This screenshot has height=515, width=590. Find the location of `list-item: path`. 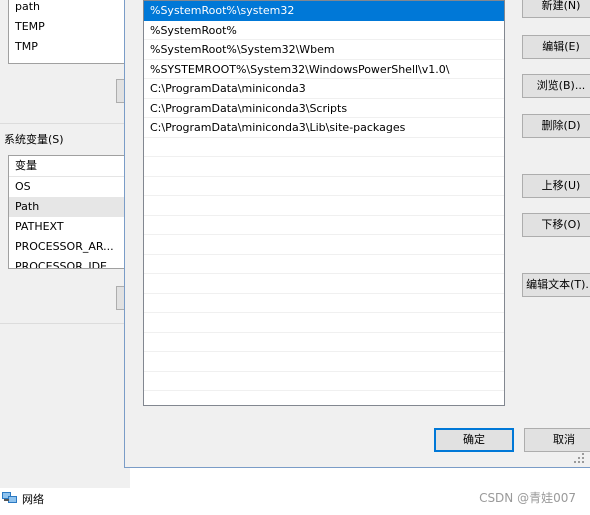

list-item: path is located at coordinates (68, 8).